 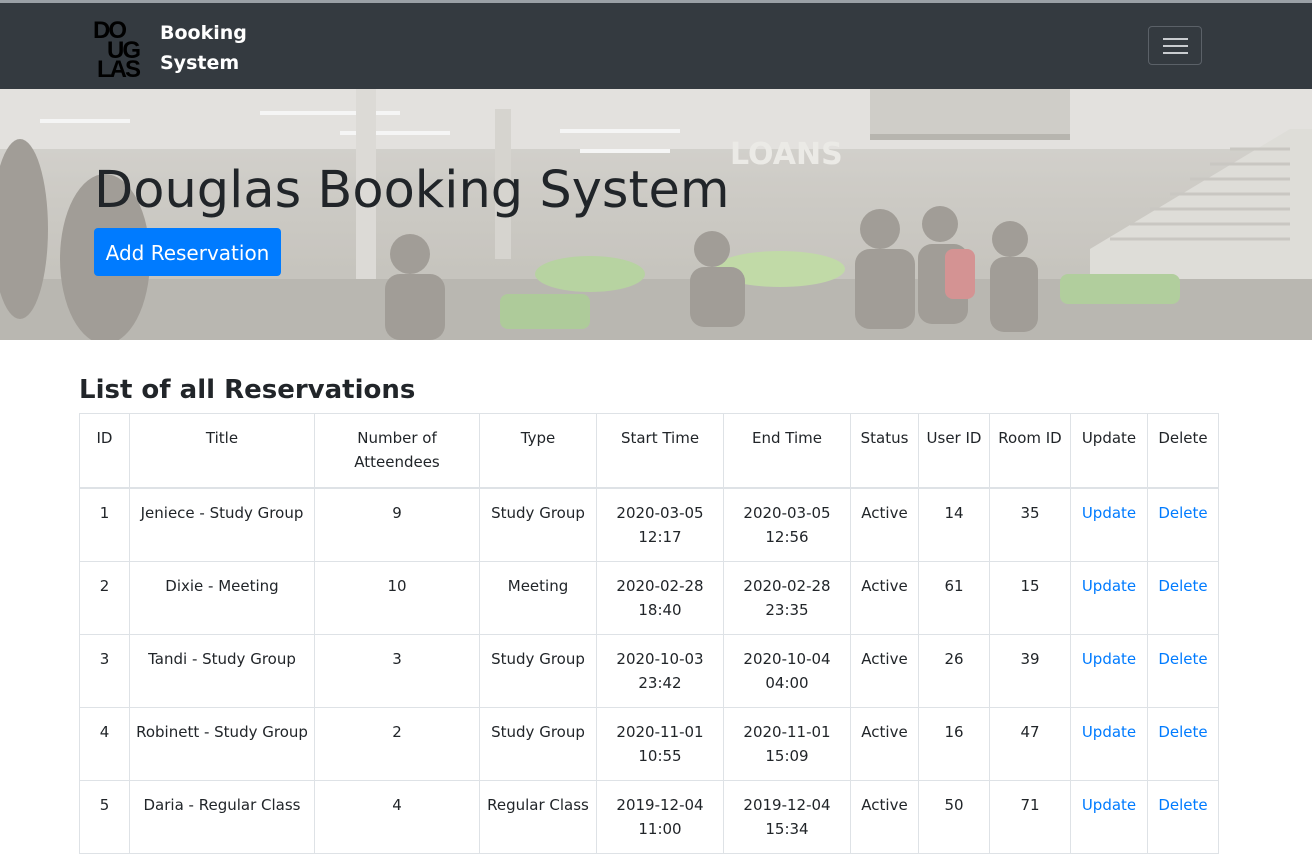 I want to click on column-header-status: Status, so click(x=884, y=451).